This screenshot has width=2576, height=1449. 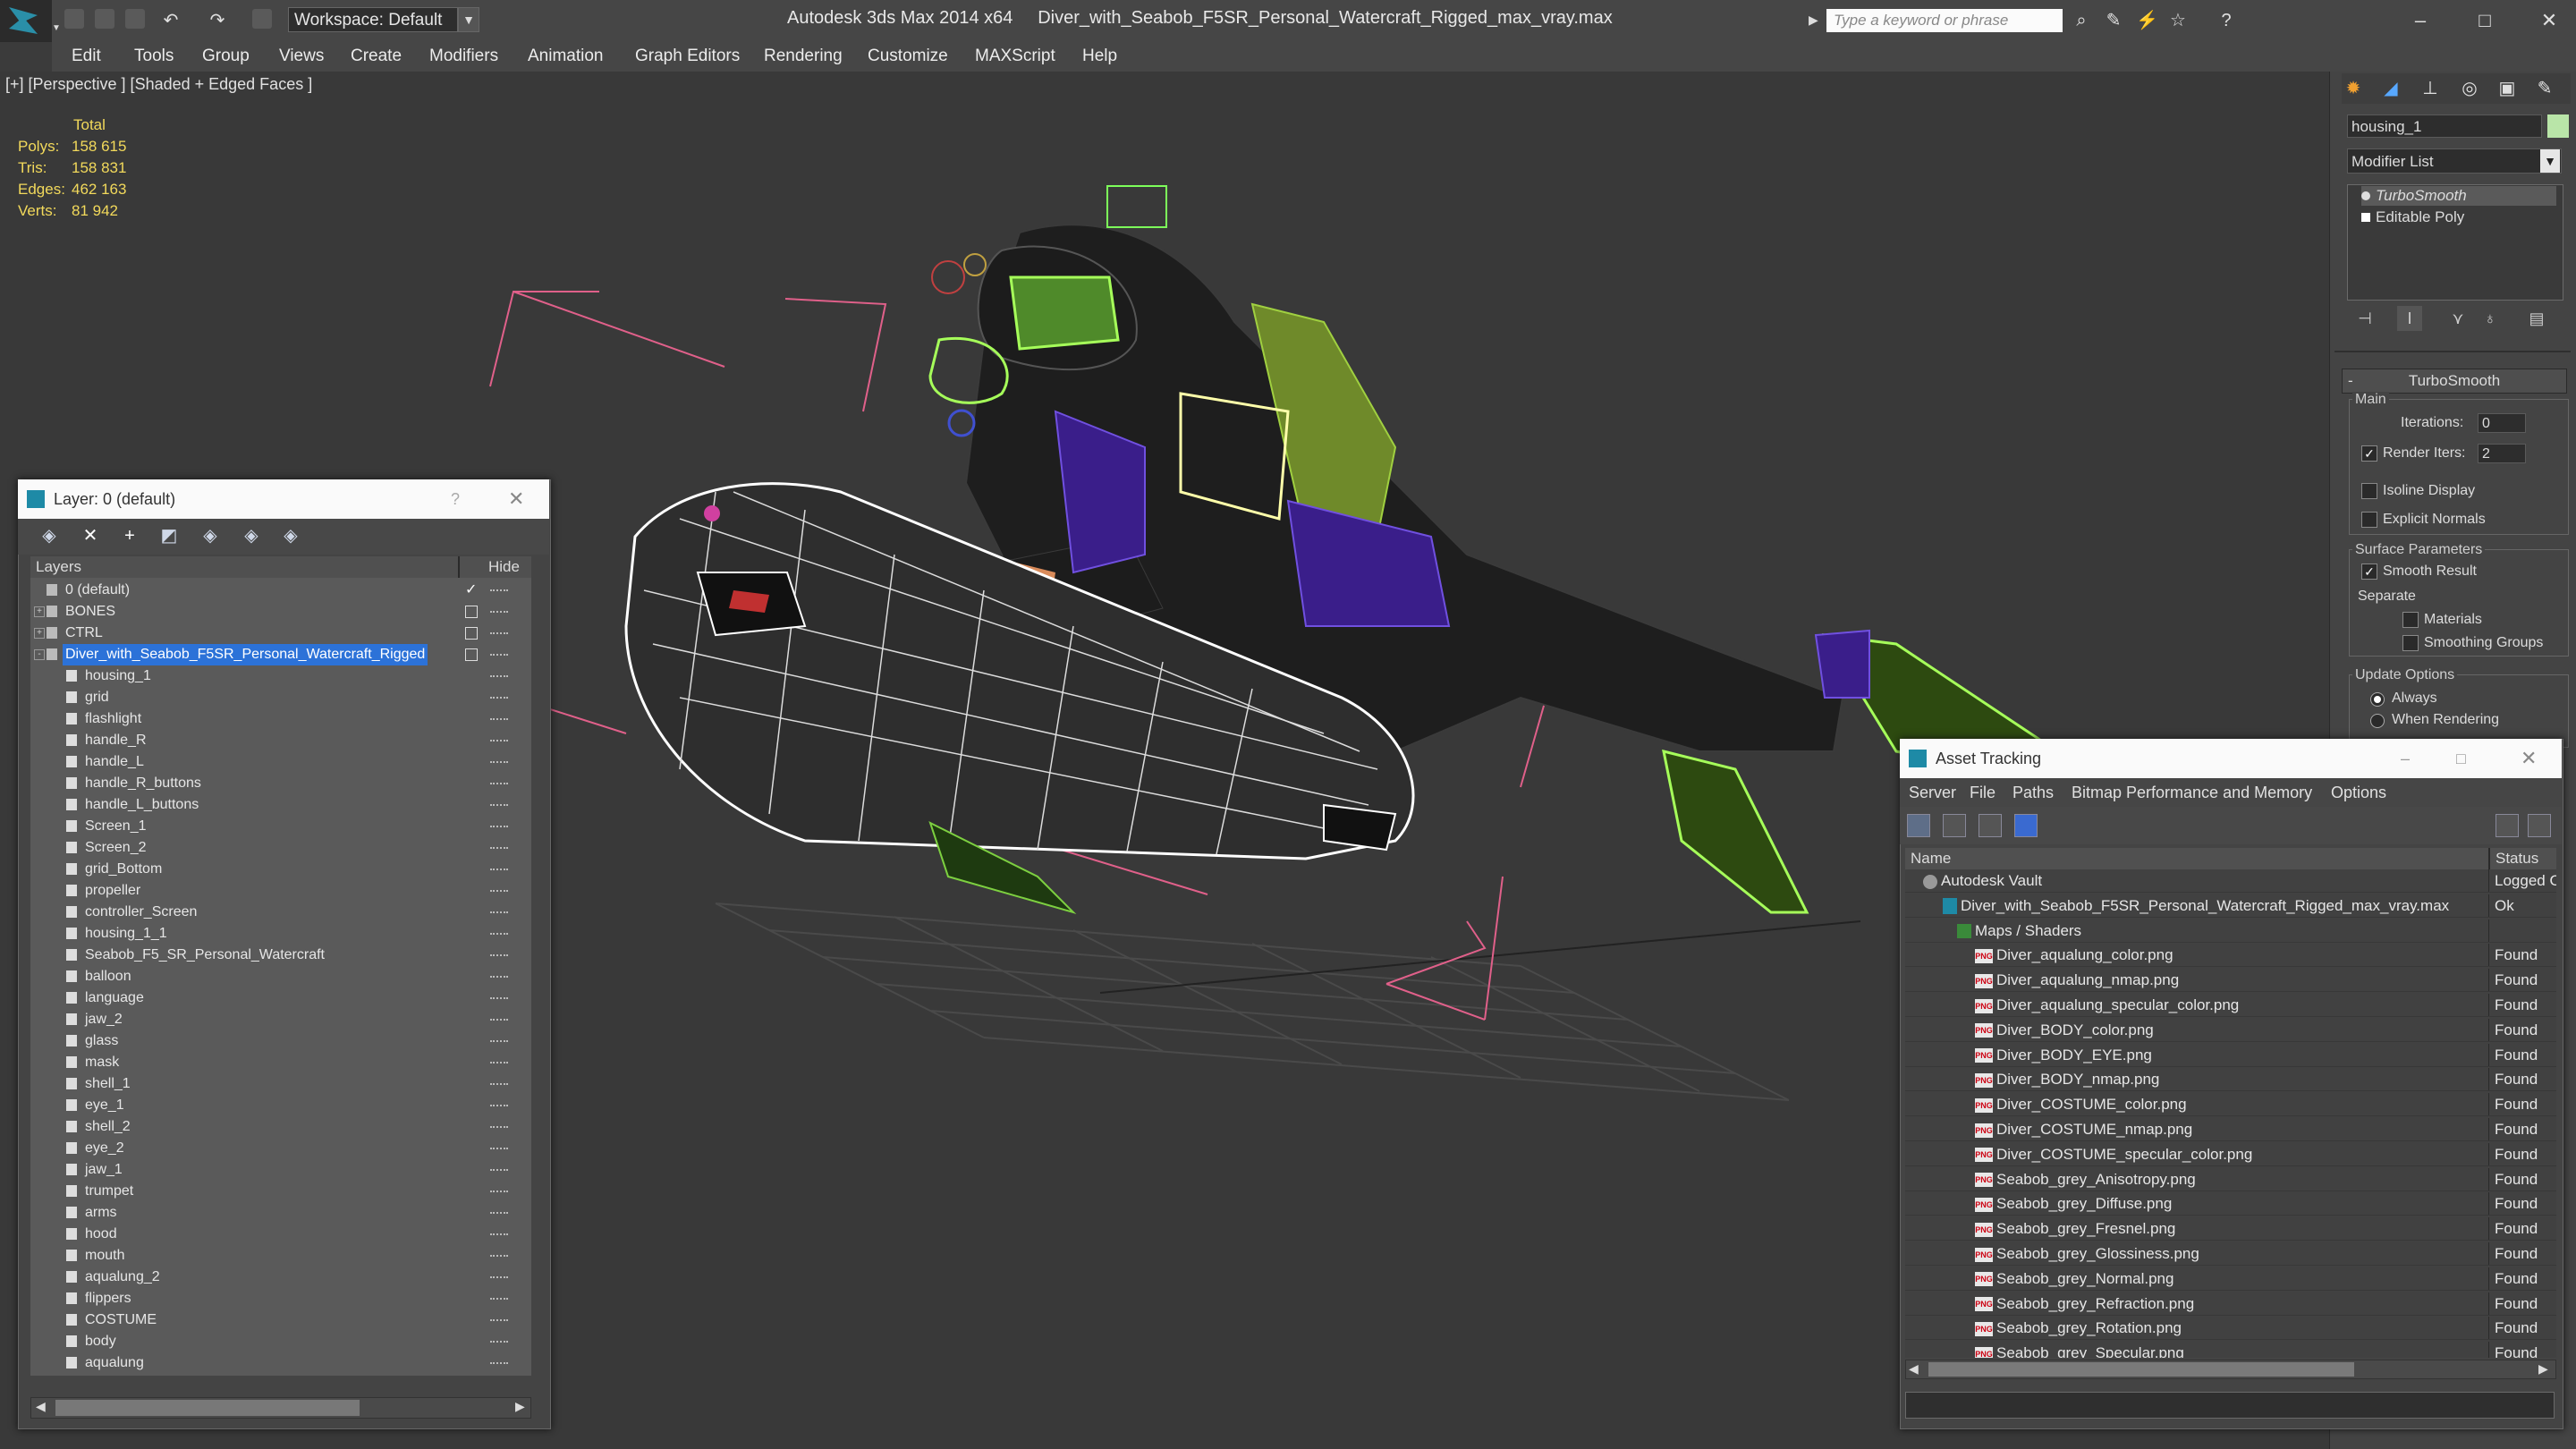 I want to click on menu-group: Group, so click(x=226, y=56).